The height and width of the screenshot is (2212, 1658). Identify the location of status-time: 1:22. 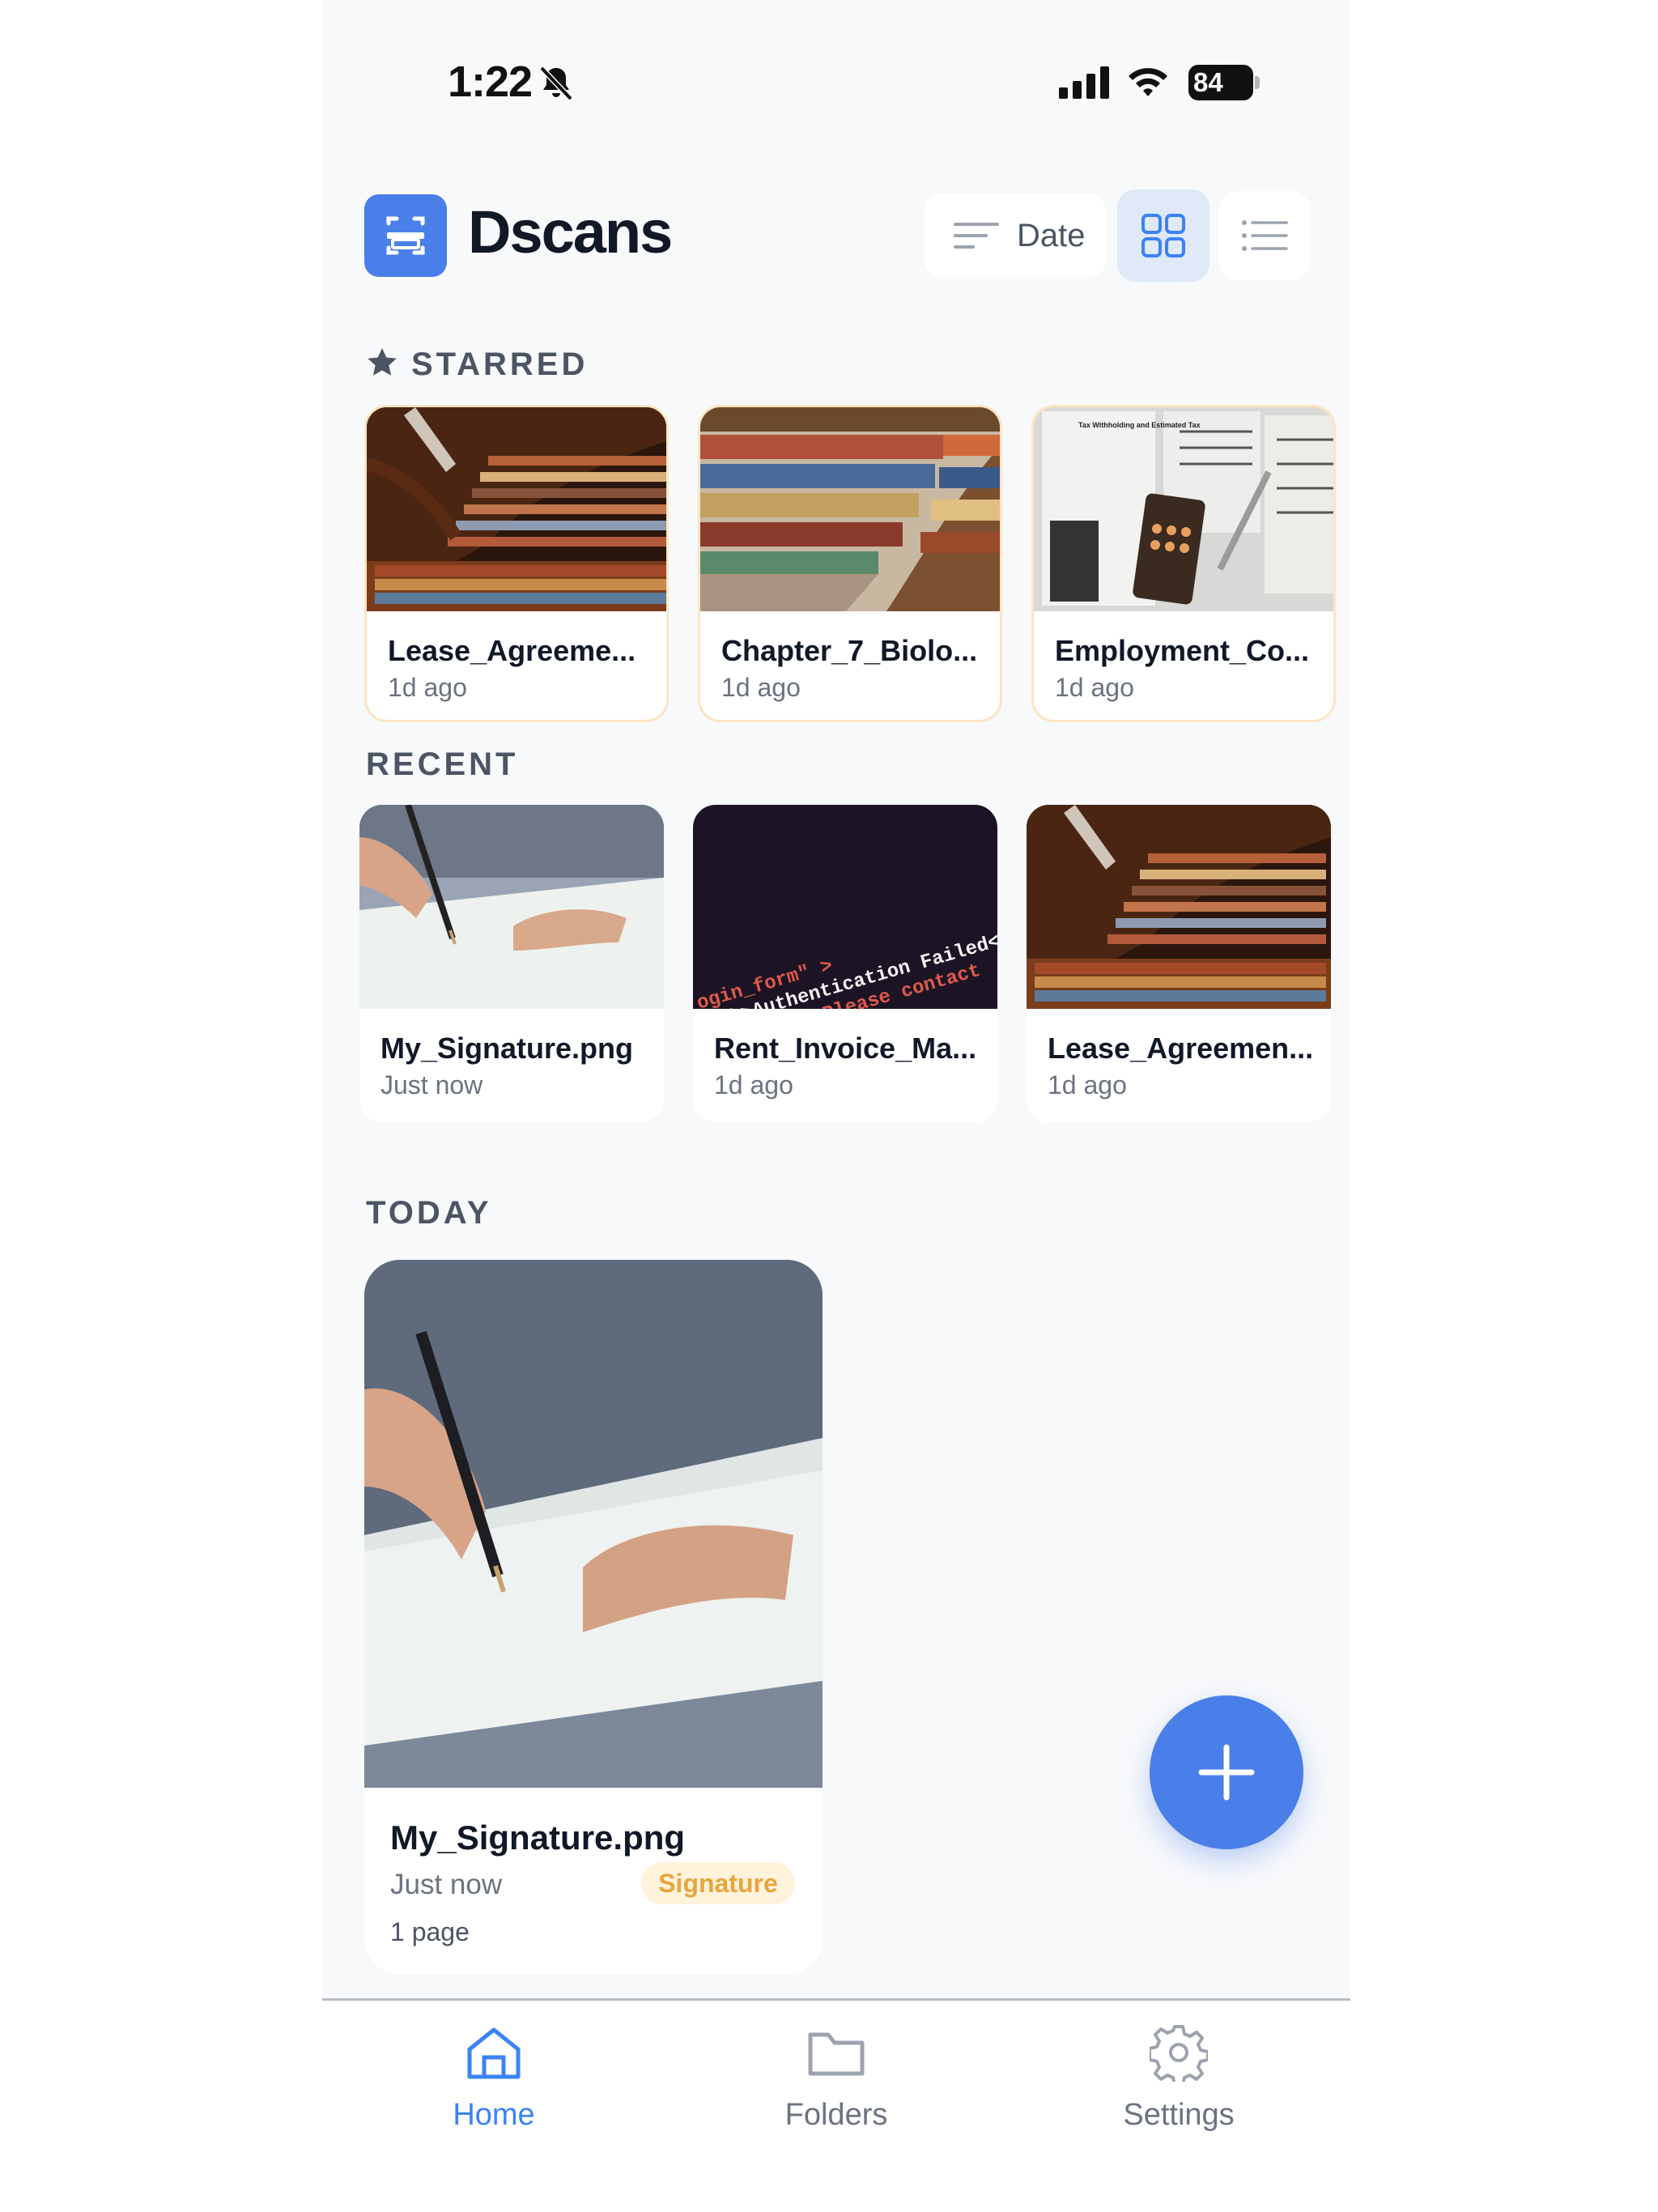
(490, 82).